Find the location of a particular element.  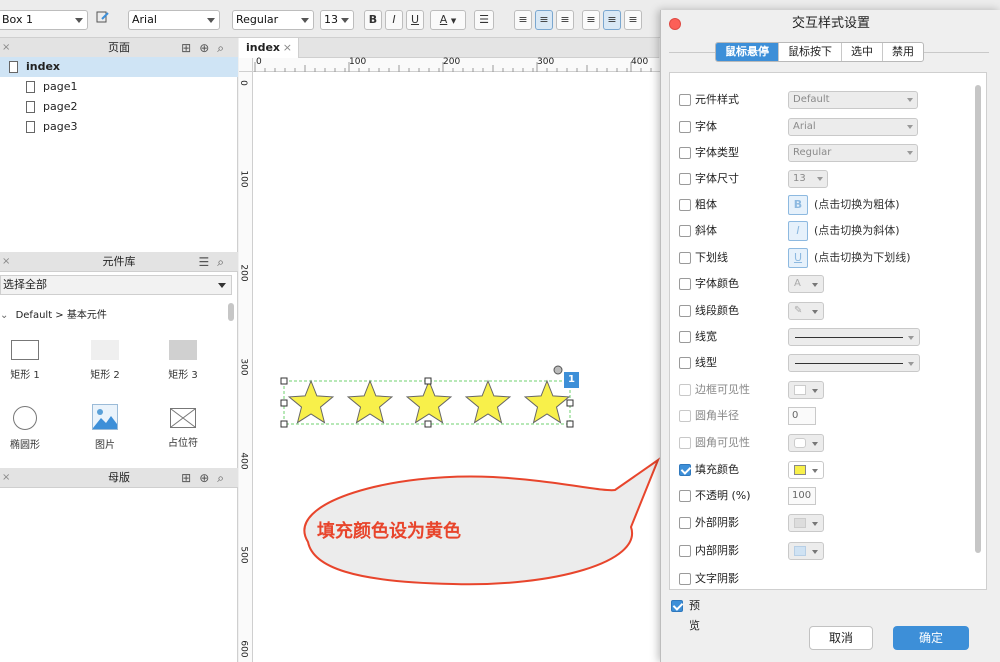

align-middle-icon: ≡ is located at coordinates (612, 20).